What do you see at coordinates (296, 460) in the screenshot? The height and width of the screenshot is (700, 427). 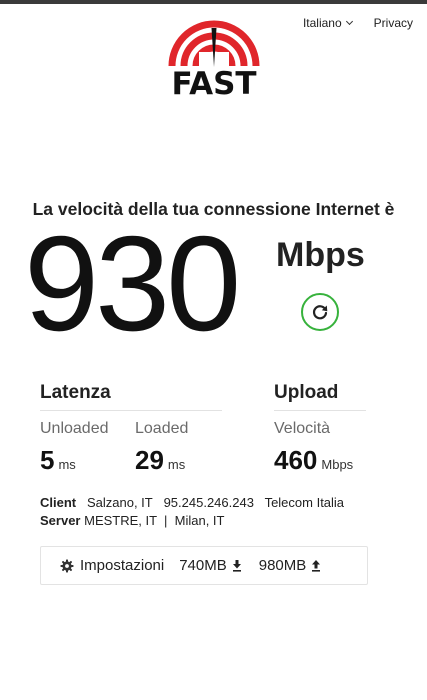 I see `upload-speed-value: 460` at bounding box center [296, 460].